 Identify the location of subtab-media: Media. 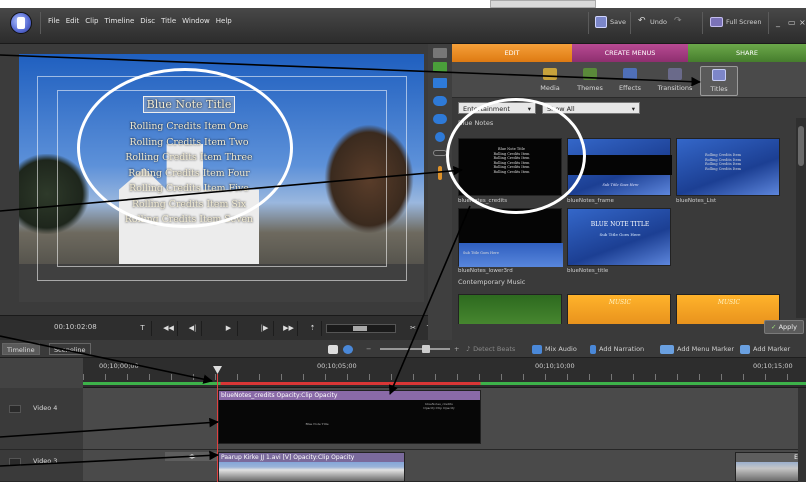
(550, 81).